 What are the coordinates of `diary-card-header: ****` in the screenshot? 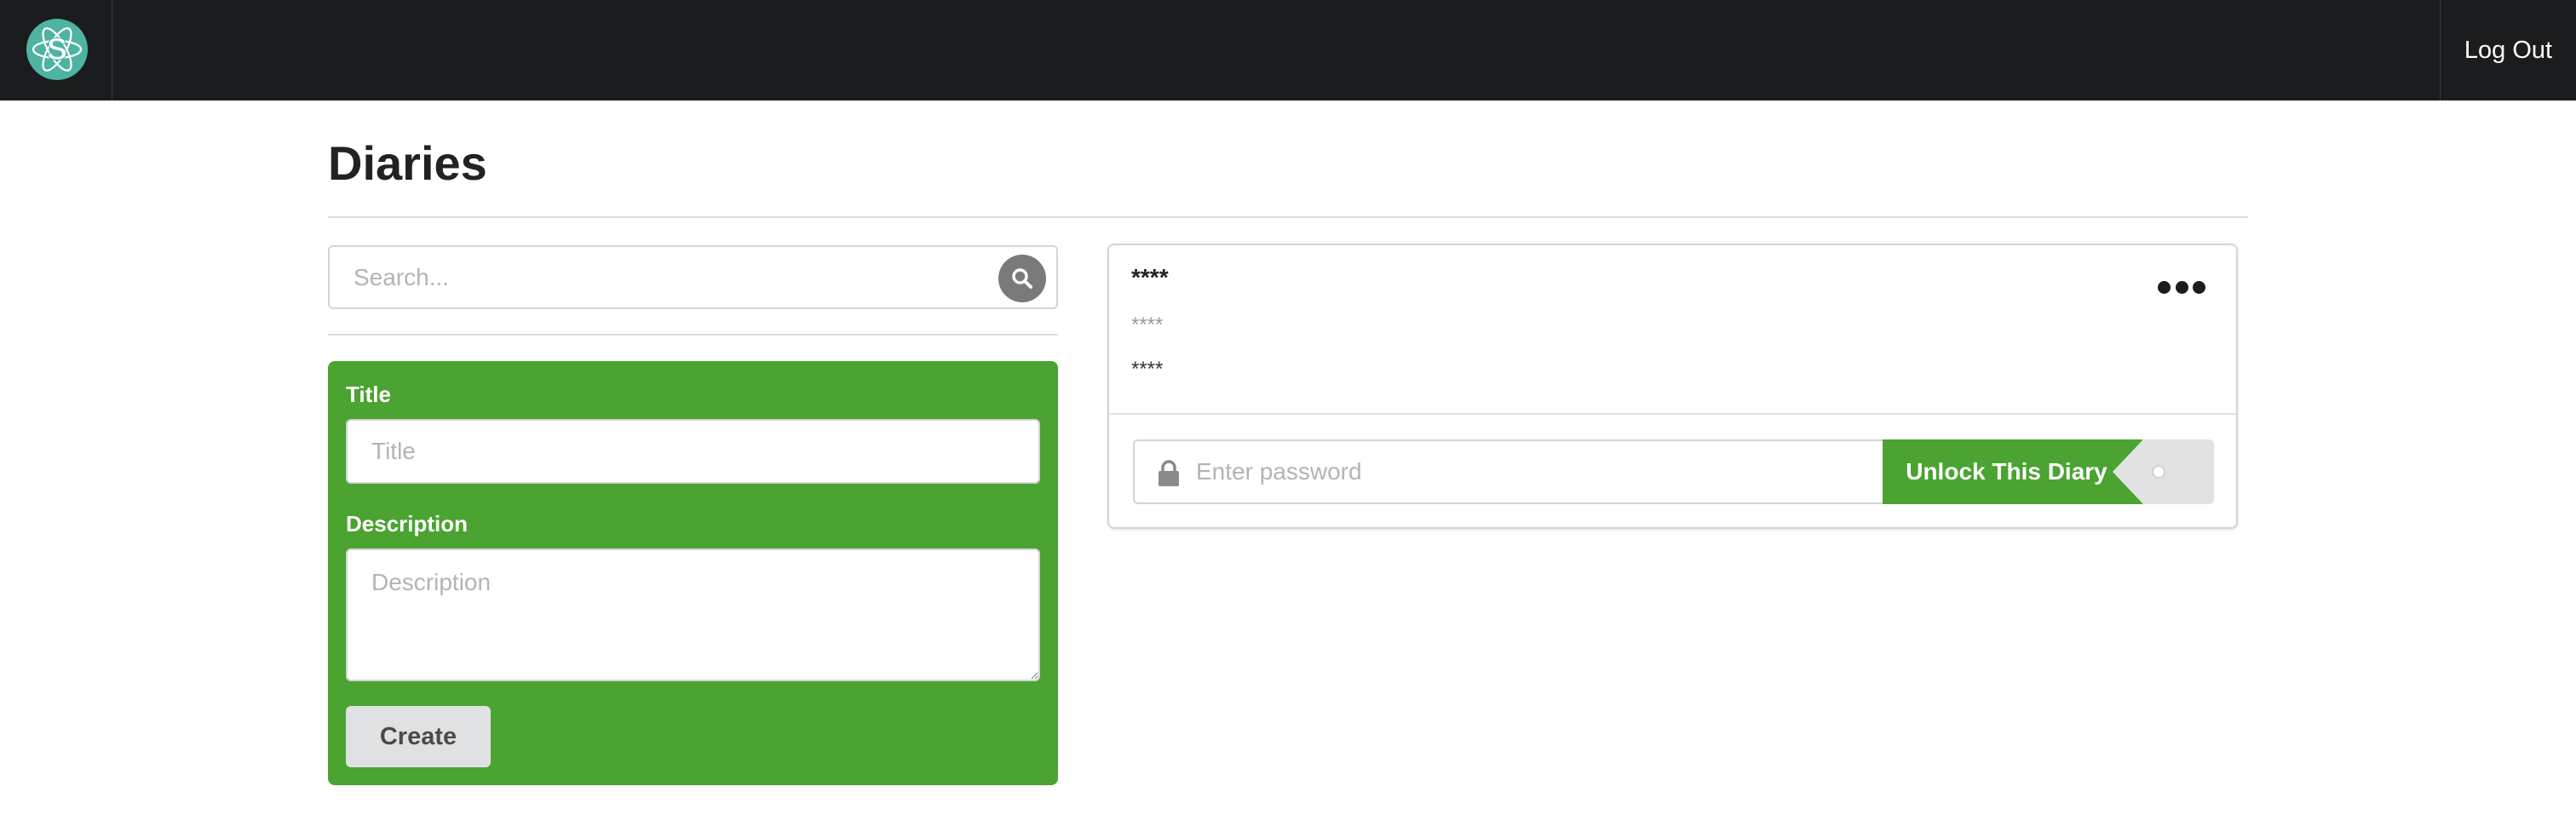 It's located at (1150, 277).